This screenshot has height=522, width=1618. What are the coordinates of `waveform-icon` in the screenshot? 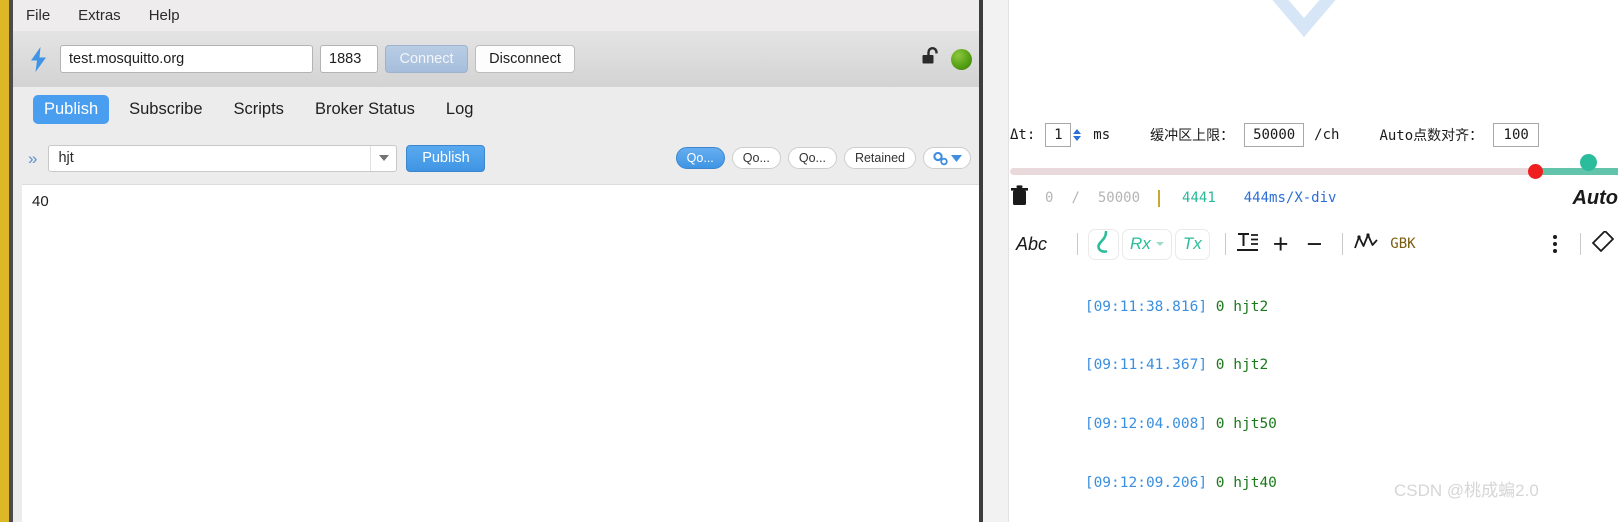 It's located at (1366, 244).